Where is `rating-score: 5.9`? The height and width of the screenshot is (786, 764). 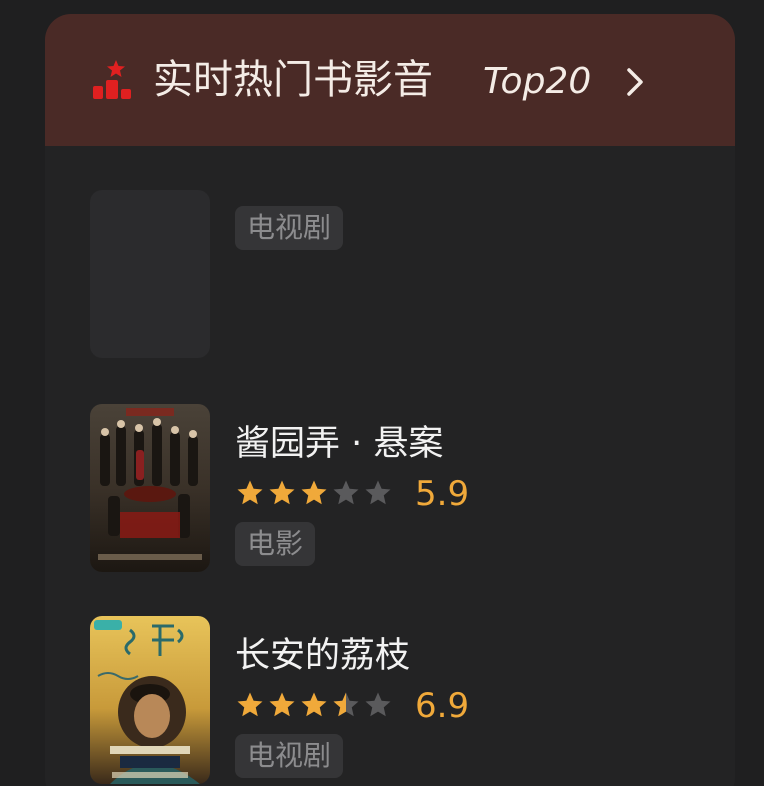
rating-score: 5.9 is located at coordinates (442, 494).